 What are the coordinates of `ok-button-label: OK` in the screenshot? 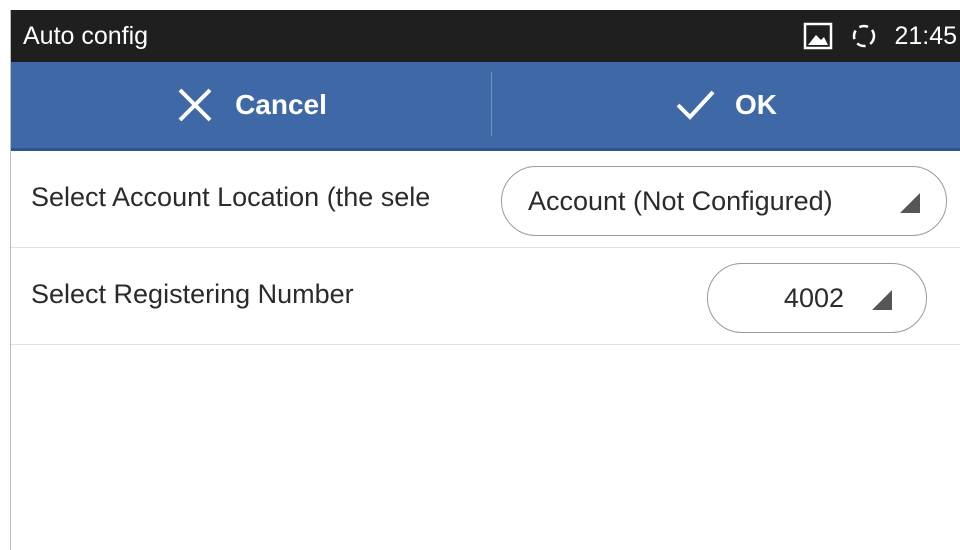 It's located at (756, 104).